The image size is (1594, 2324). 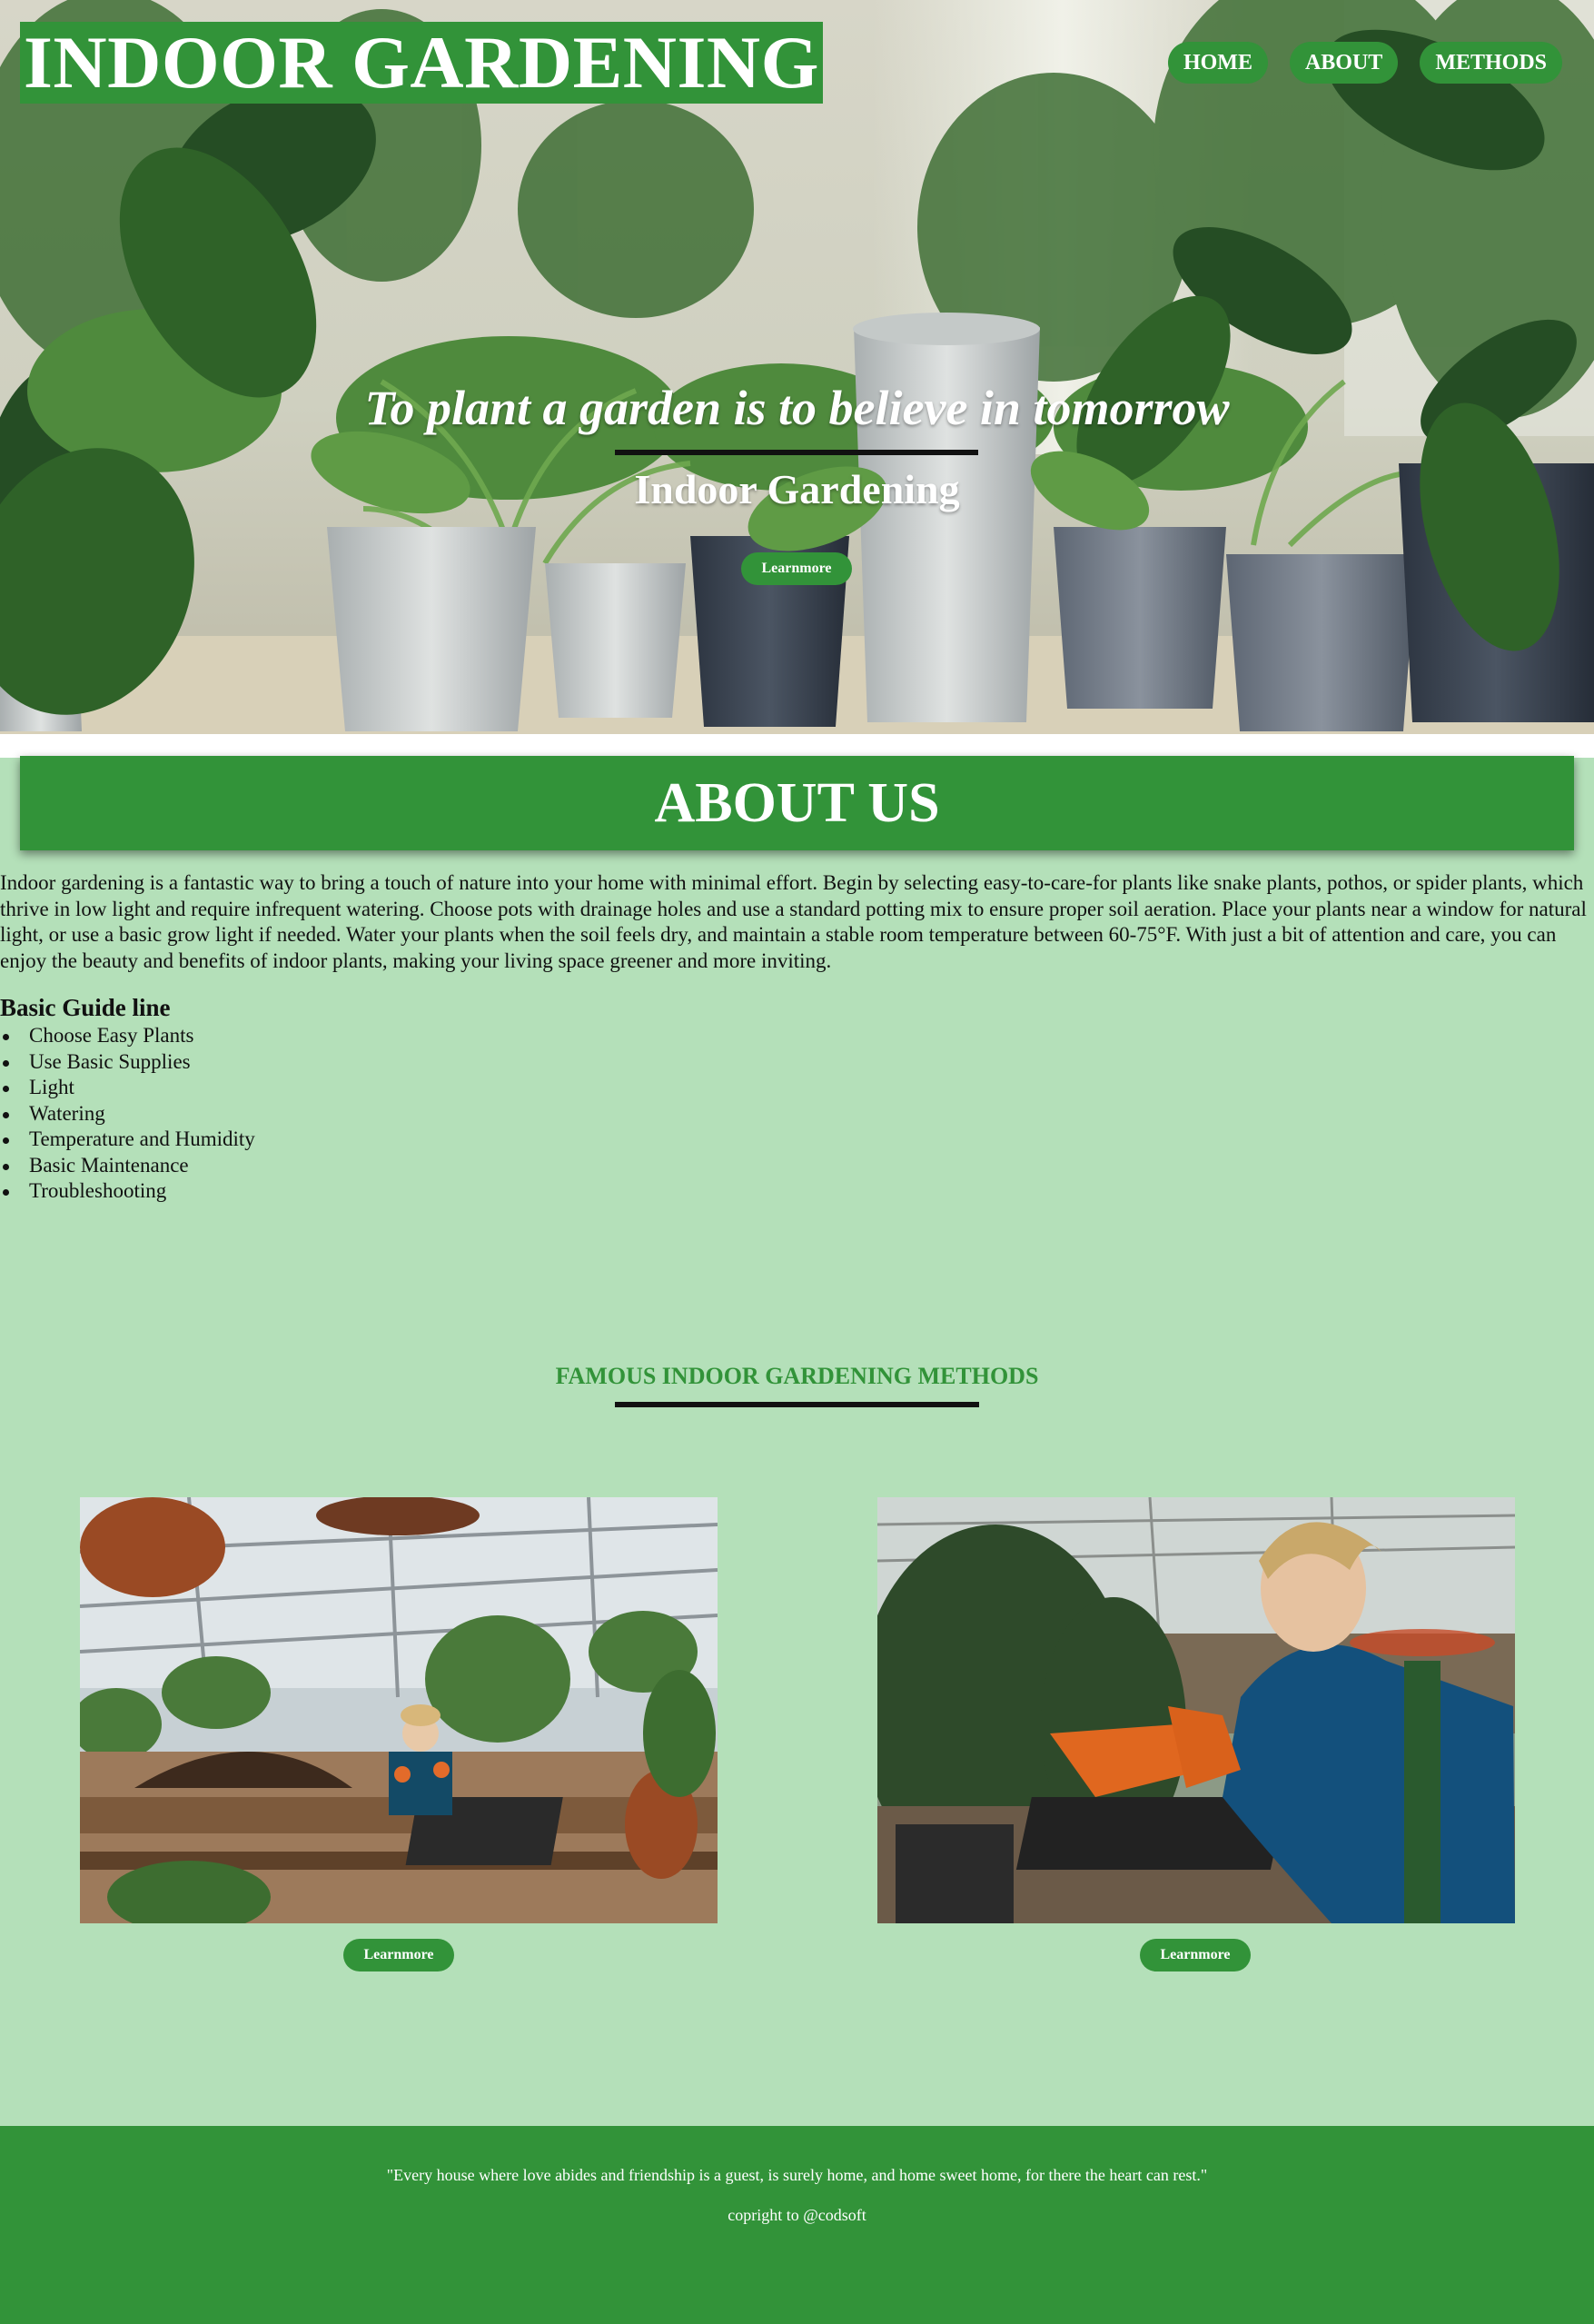 I want to click on methods-heading: FAMOUS INDOOR GARDENING METHODS, so click(x=797, y=1376).